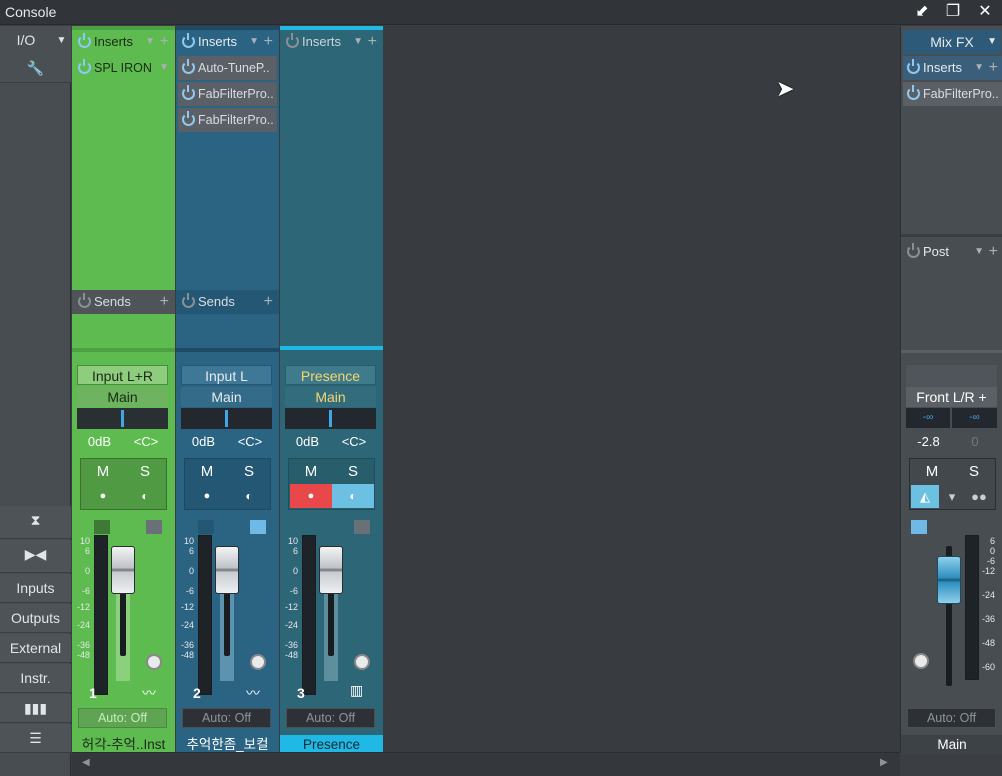  Describe the element at coordinates (35, 522) in the screenshot. I see `collapse-vertical-icon: ⧗` at that location.